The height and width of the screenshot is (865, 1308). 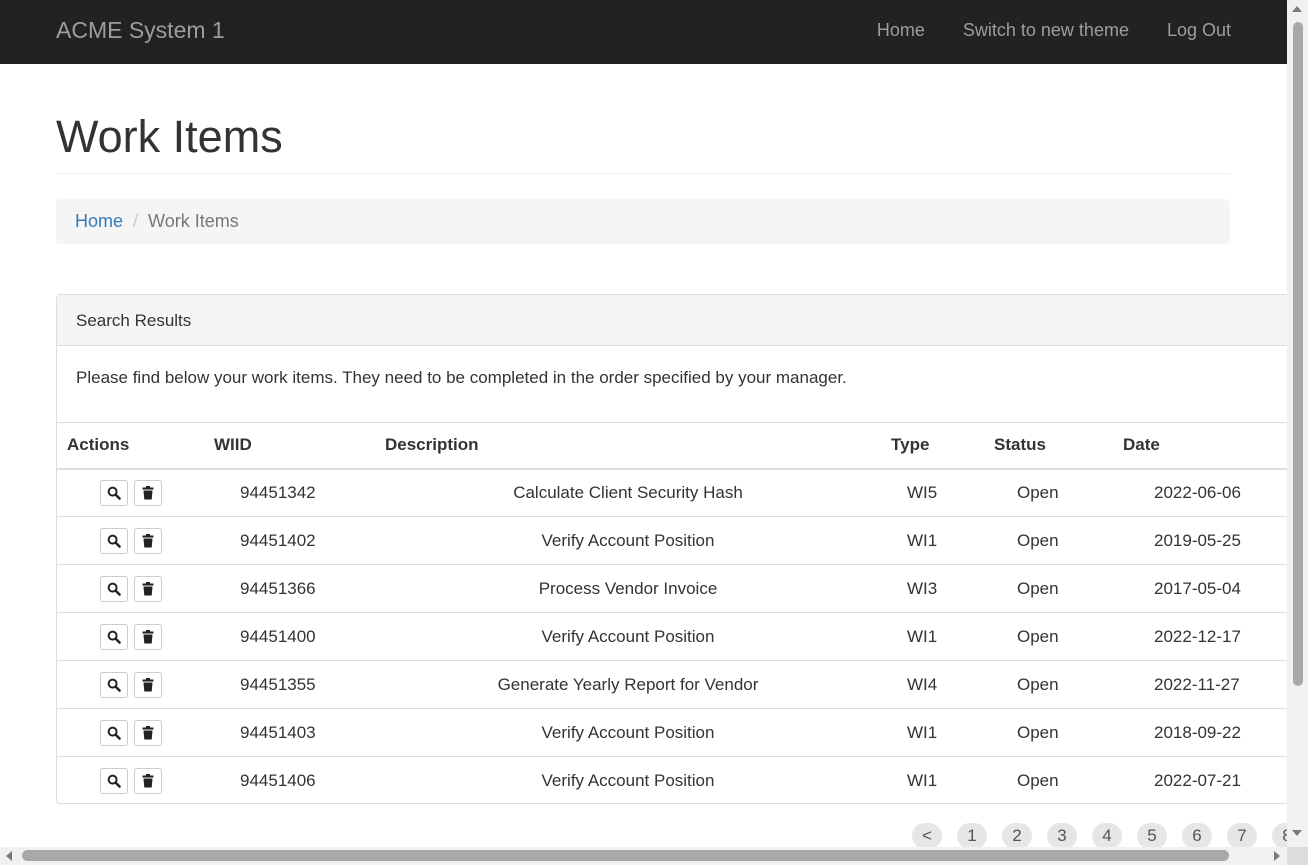 What do you see at coordinates (1297, 9) in the screenshot?
I see `scroll-up-arrow-icon` at bounding box center [1297, 9].